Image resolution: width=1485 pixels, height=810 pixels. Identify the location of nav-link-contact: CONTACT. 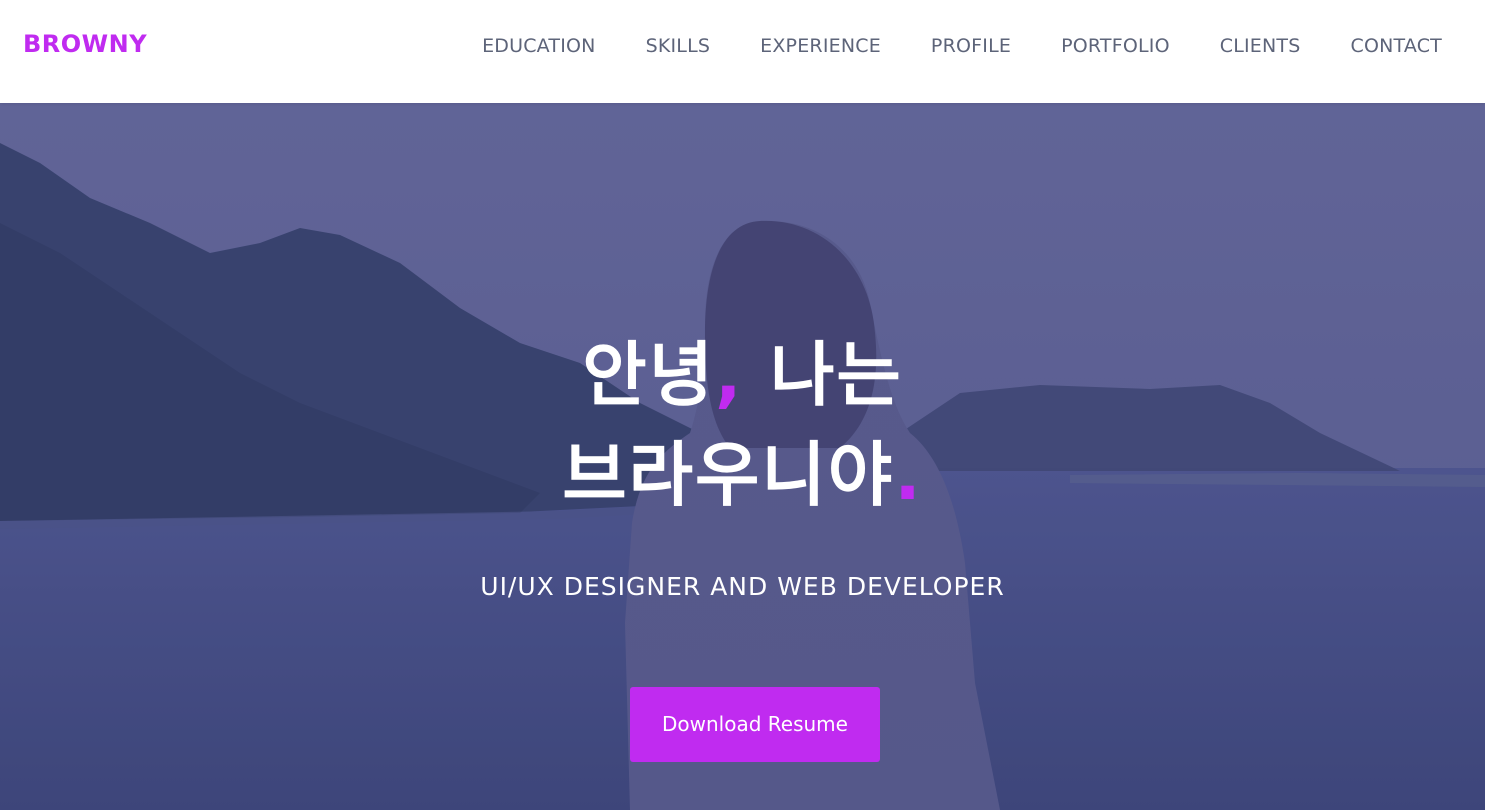
(1396, 46).